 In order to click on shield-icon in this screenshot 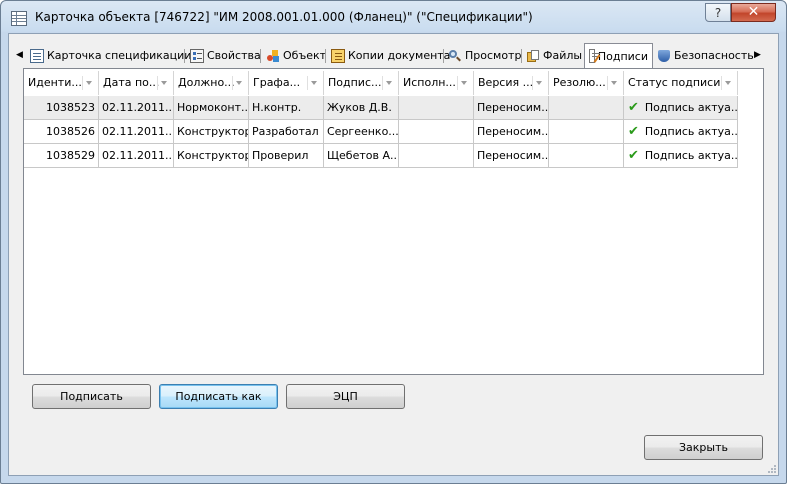, I will do `click(664, 56)`.